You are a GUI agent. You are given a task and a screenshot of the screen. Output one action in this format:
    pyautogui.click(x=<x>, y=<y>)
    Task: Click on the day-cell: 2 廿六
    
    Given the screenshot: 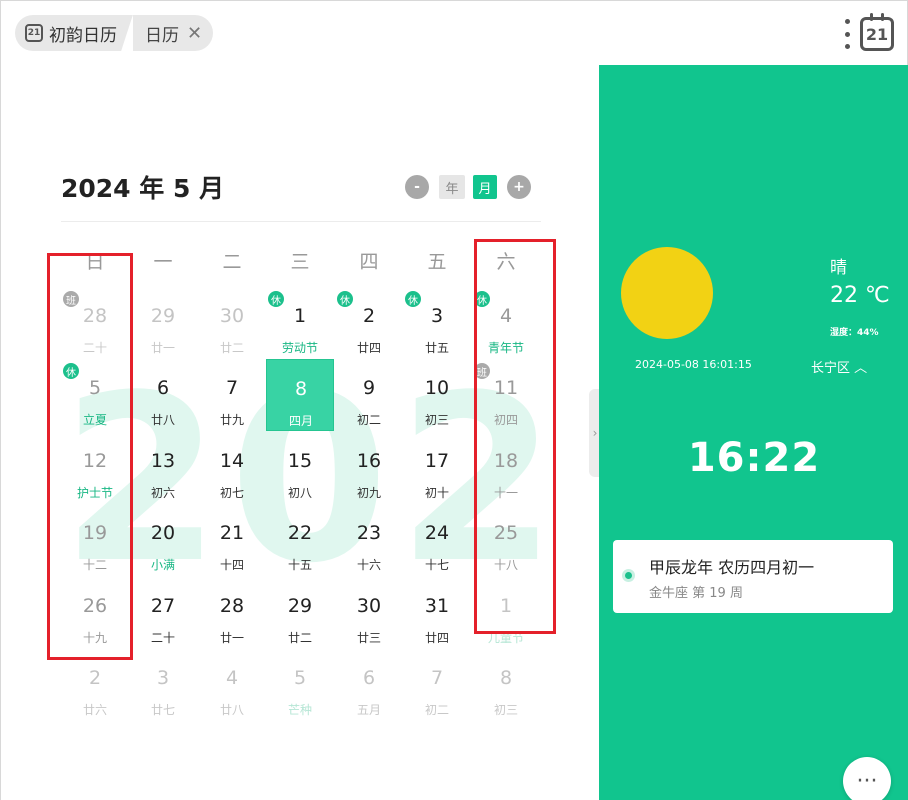 What is the action you would take?
    pyautogui.click(x=95, y=693)
    